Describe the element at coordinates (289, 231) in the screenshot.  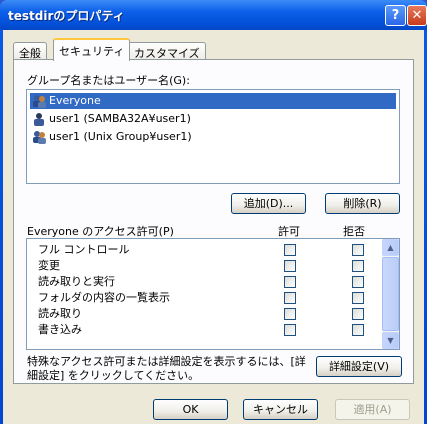
I see `allow-header: 許可` at that location.